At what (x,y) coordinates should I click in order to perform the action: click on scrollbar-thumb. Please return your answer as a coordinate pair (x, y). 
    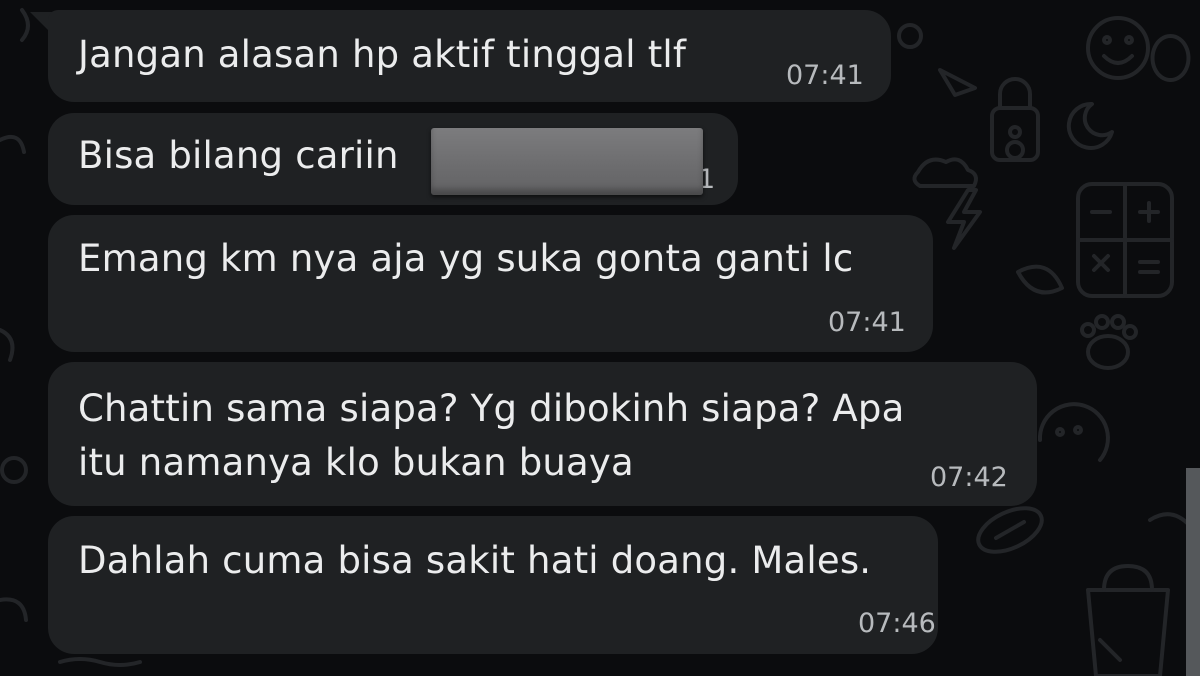
    Looking at the image, I should click on (1193, 572).